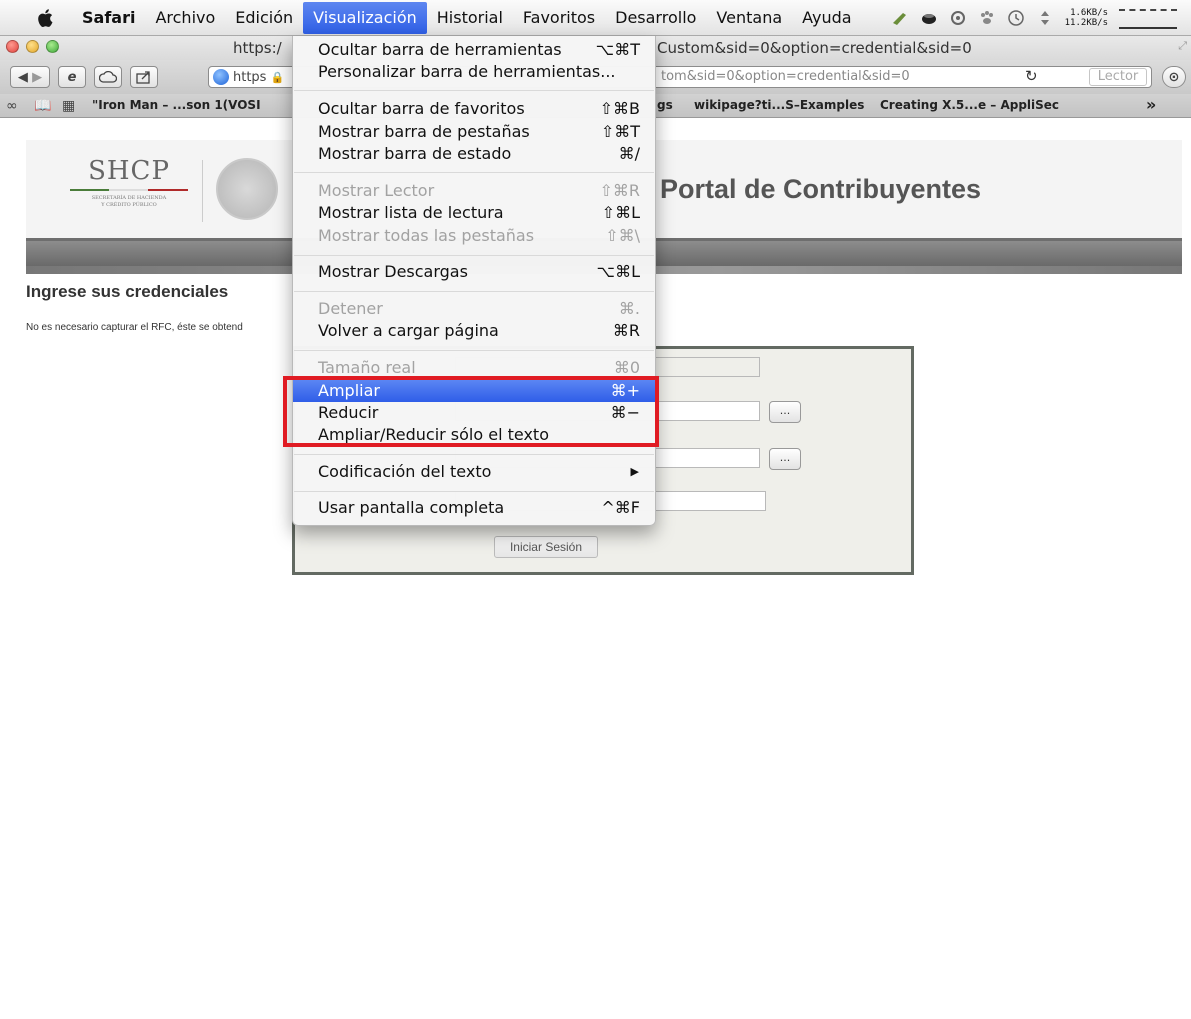 This screenshot has width=1191, height=1019. What do you see at coordinates (176, 105) in the screenshot?
I see `bookmark-item: "Iron Man – ...son 1(VOSI` at bounding box center [176, 105].